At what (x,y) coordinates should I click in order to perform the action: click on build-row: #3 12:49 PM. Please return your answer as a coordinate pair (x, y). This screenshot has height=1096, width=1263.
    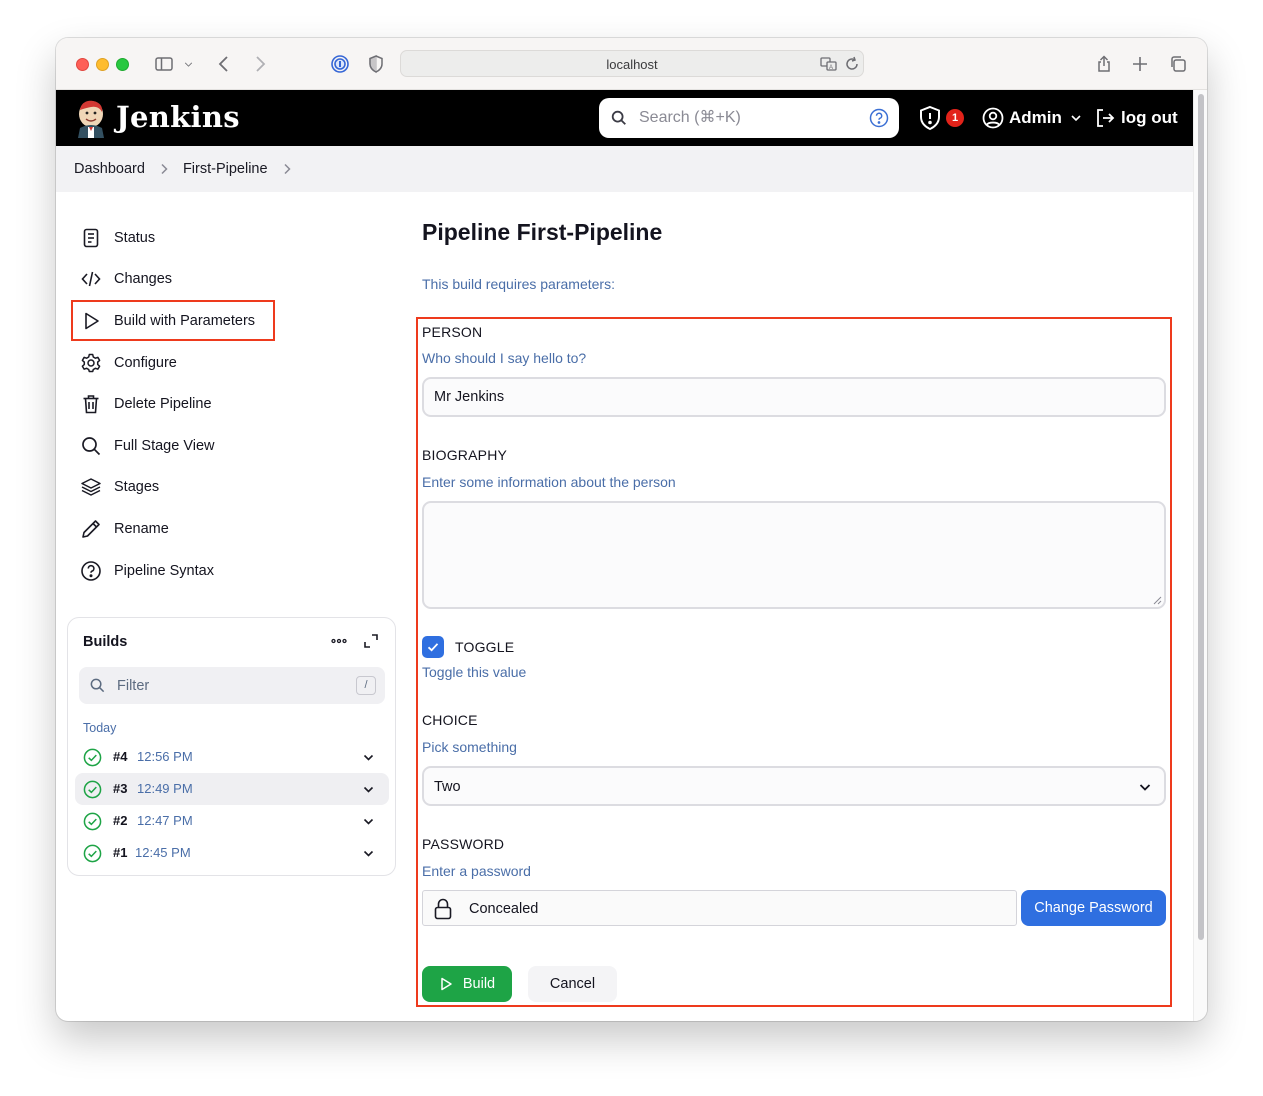
    Looking at the image, I should click on (232, 789).